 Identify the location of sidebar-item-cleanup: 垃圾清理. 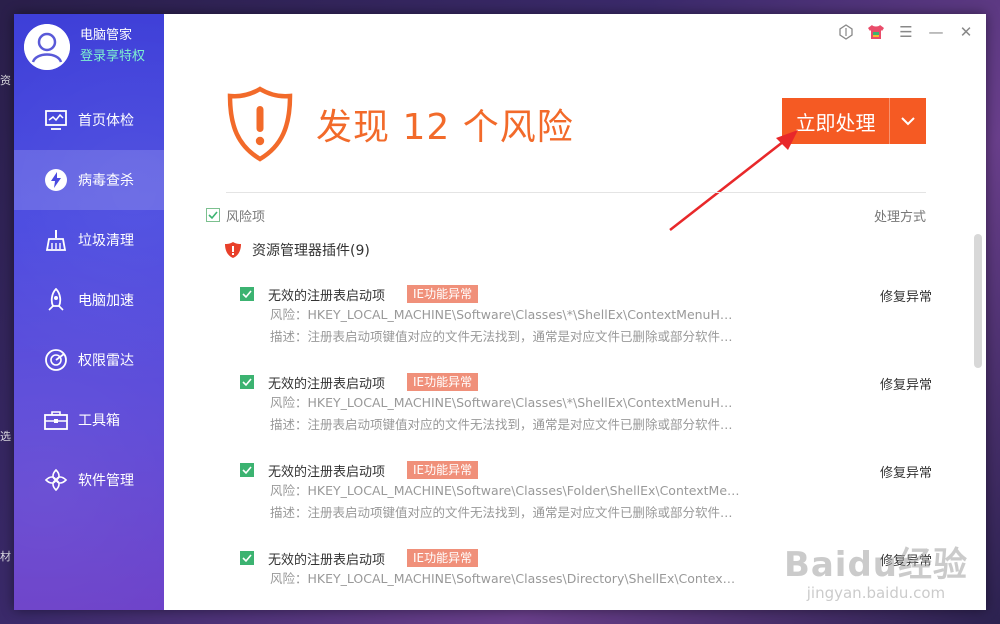
(89, 240).